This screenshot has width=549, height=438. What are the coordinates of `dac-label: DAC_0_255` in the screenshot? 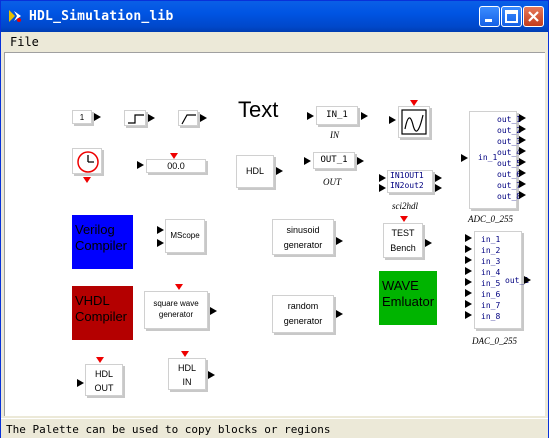 It's located at (494, 341).